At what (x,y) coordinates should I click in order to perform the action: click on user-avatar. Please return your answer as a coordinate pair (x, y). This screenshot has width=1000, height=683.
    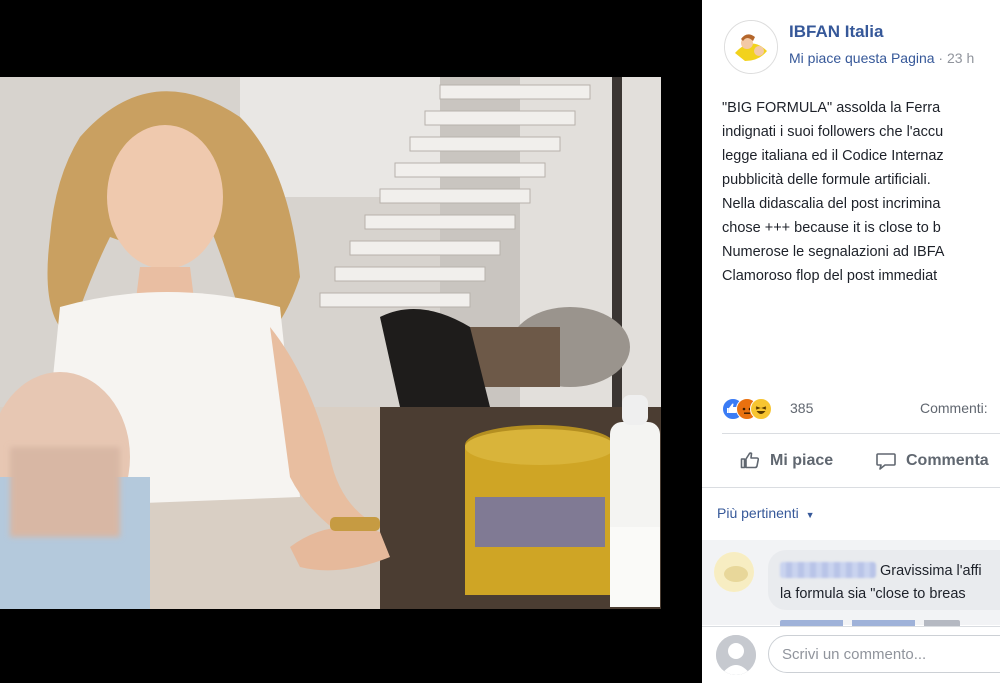
    Looking at the image, I should click on (736, 655).